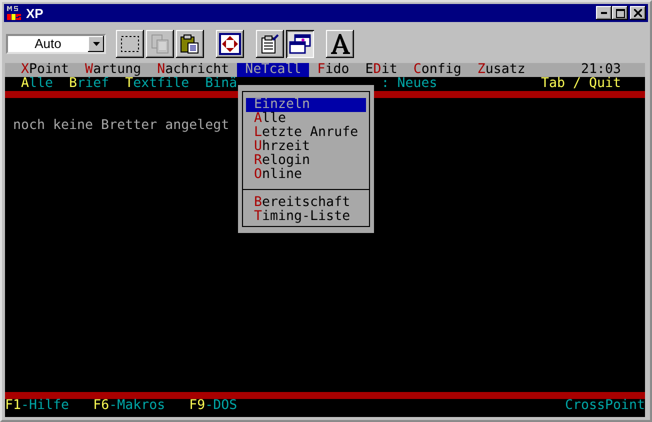 The height and width of the screenshot is (422, 652). I want to click on paste-tool-button, so click(190, 44).